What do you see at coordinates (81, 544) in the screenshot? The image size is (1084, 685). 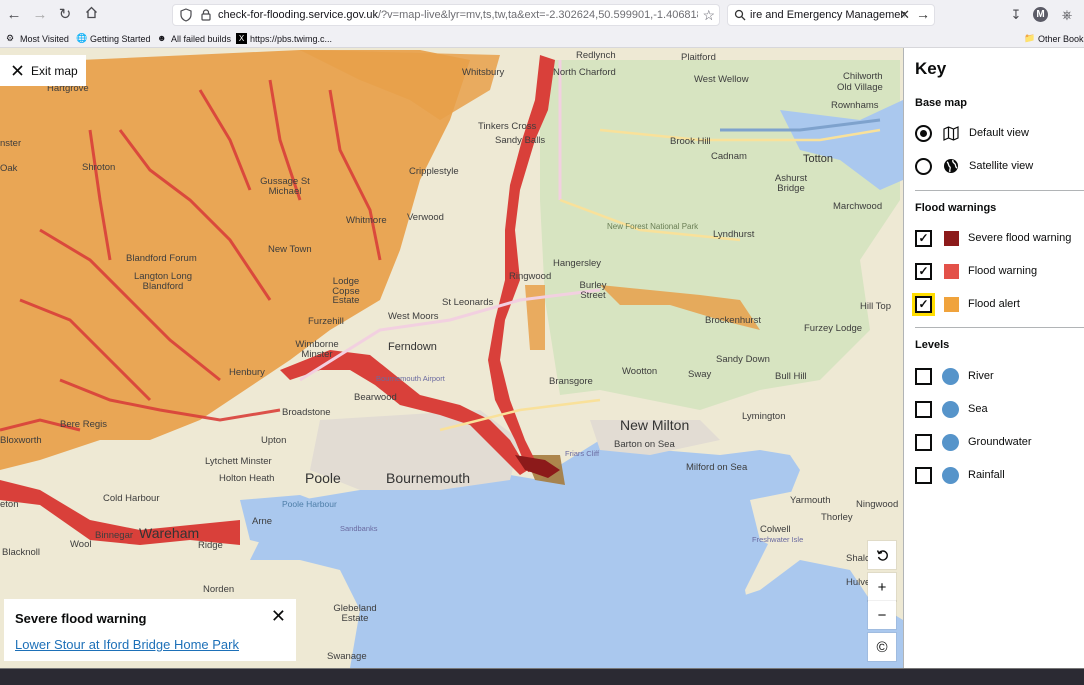 I see `place-label: Wool` at bounding box center [81, 544].